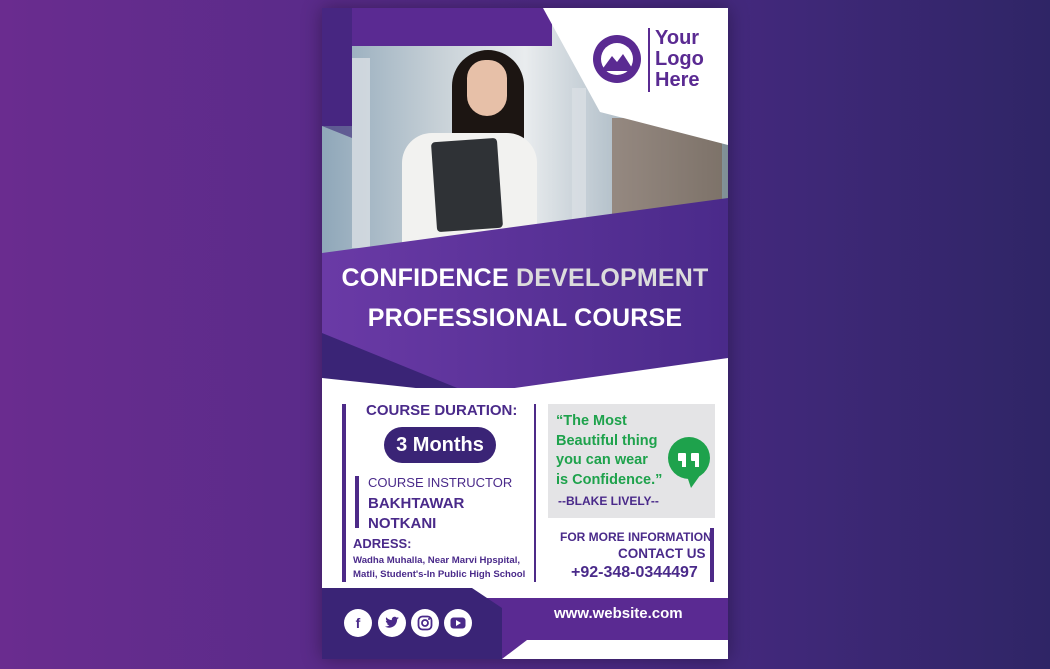  What do you see at coordinates (535, 493) in the screenshot?
I see `column-divider` at bounding box center [535, 493].